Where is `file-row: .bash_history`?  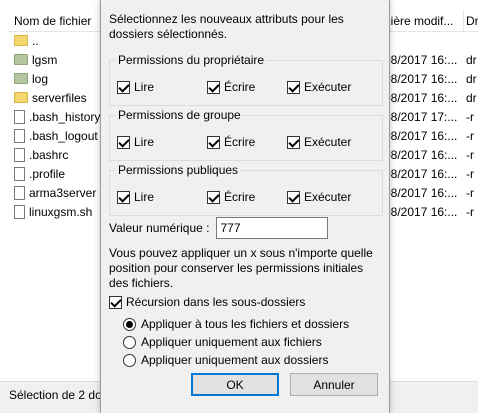
file-row: .bash_history is located at coordinates (54, 117).